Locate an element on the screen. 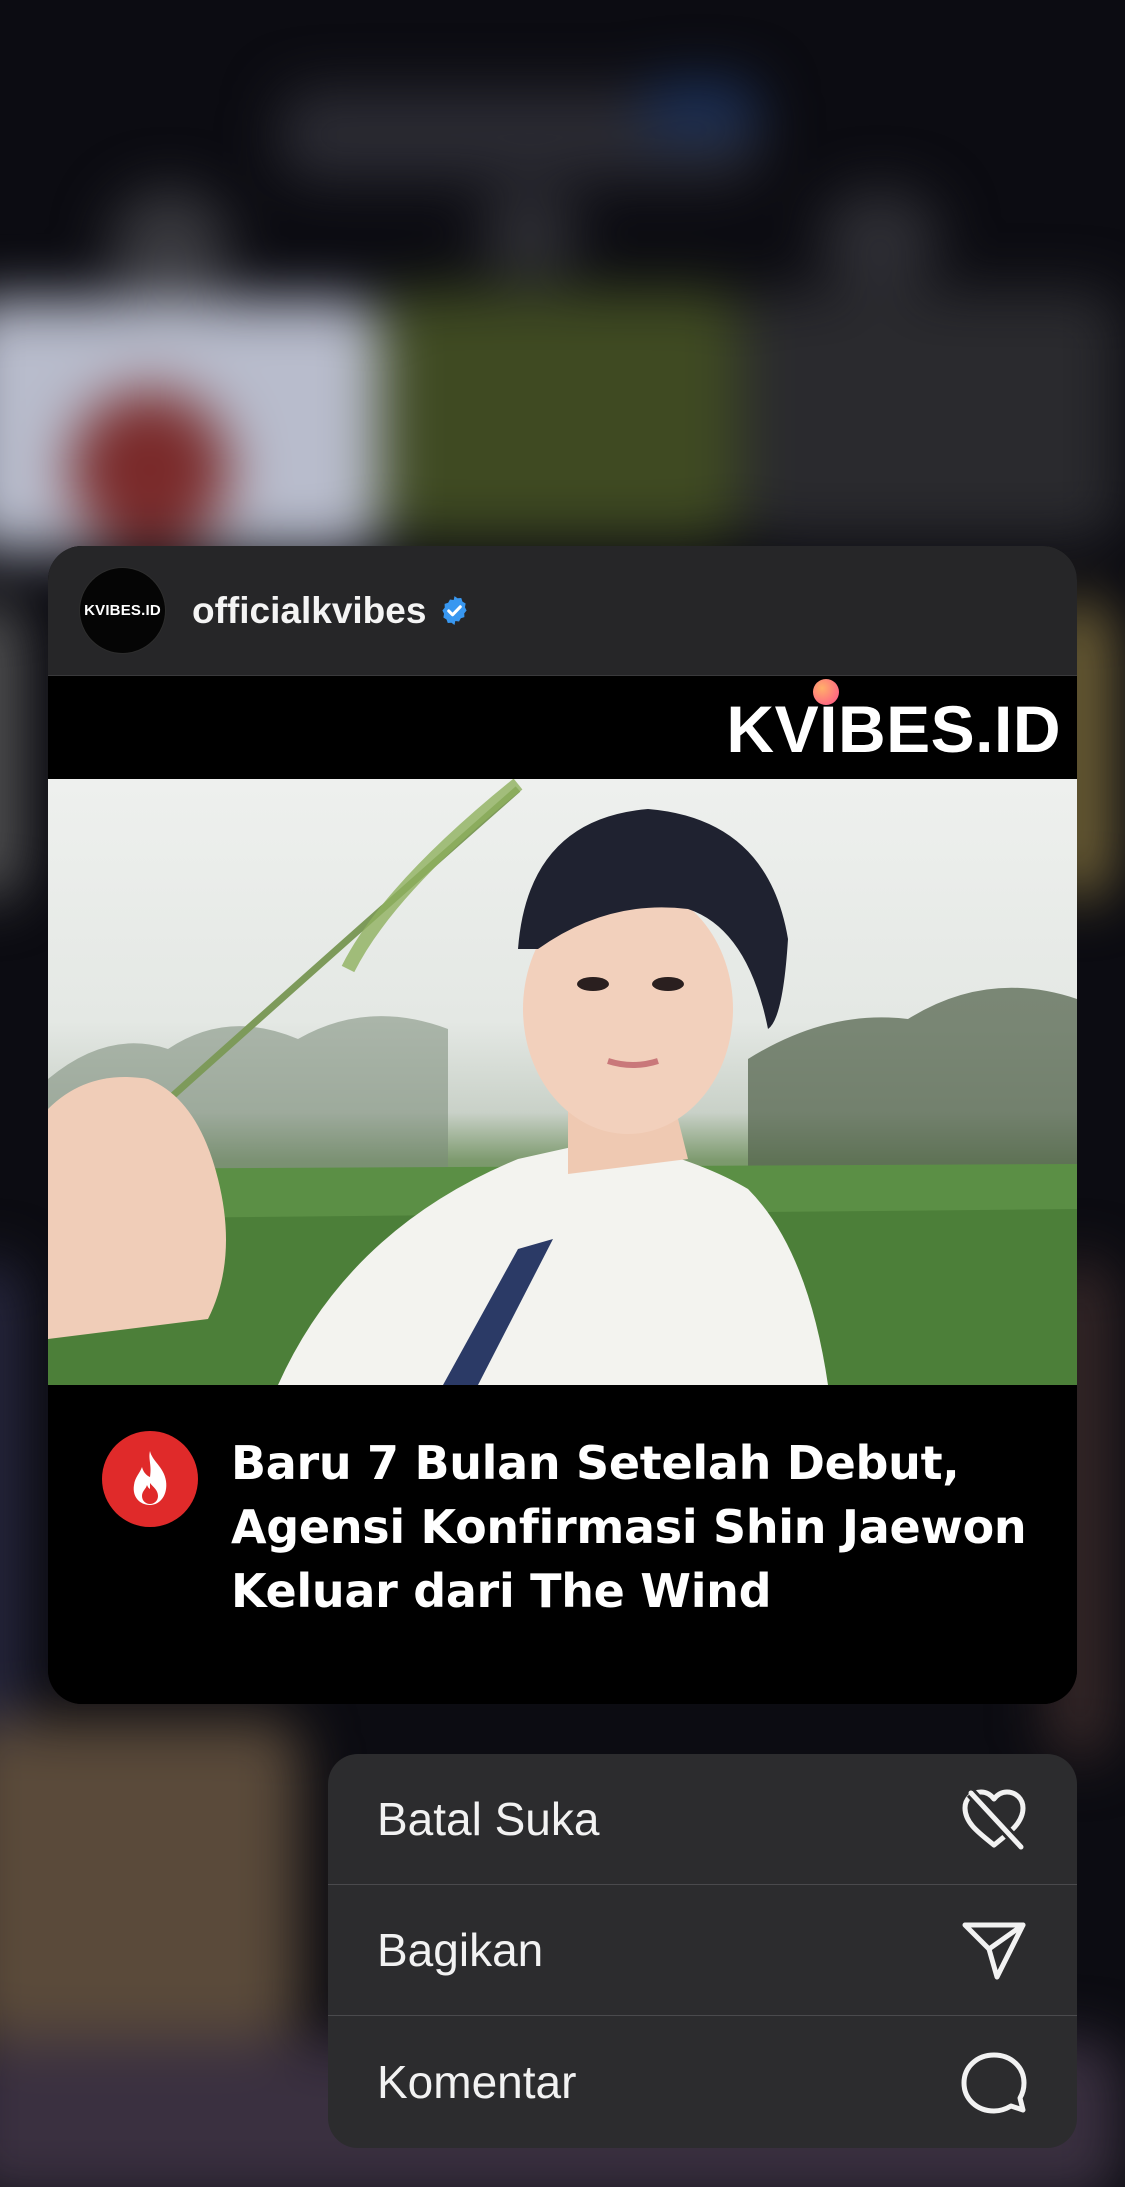 This screenshot has width=1125, height=2187. brand-bar: KVIBES.ID is located at coordinates (562, 727).